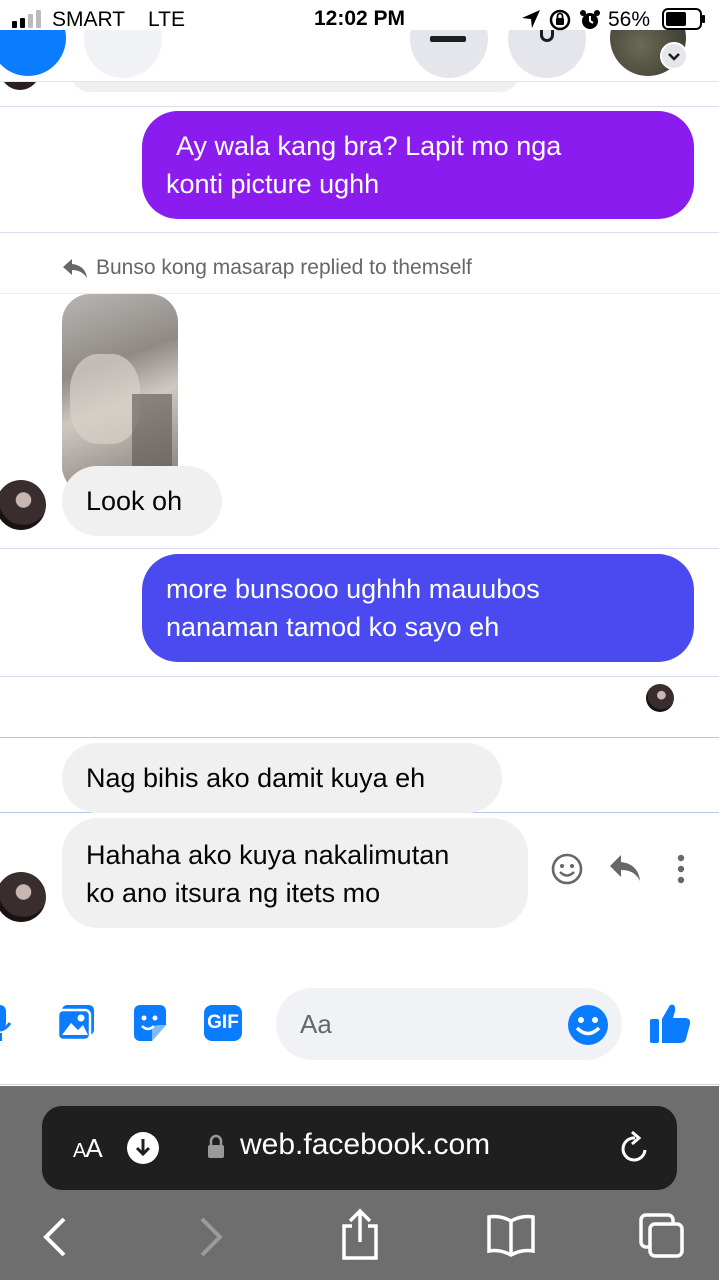 The image size is (719, 1280). I want to click on message-bubble-incoming: Look oh, so click(142, 501).